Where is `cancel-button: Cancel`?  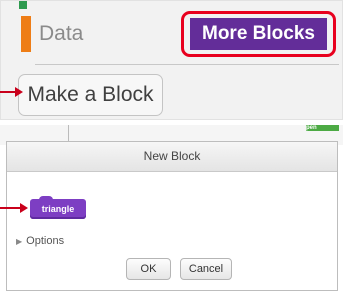 cancel-button: Cancel is located at coordinates (206, 269).